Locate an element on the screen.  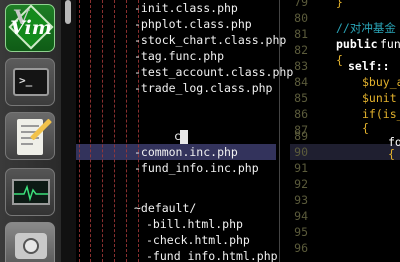
tree-file: -check.html.php is located at coordinates (198, 240).